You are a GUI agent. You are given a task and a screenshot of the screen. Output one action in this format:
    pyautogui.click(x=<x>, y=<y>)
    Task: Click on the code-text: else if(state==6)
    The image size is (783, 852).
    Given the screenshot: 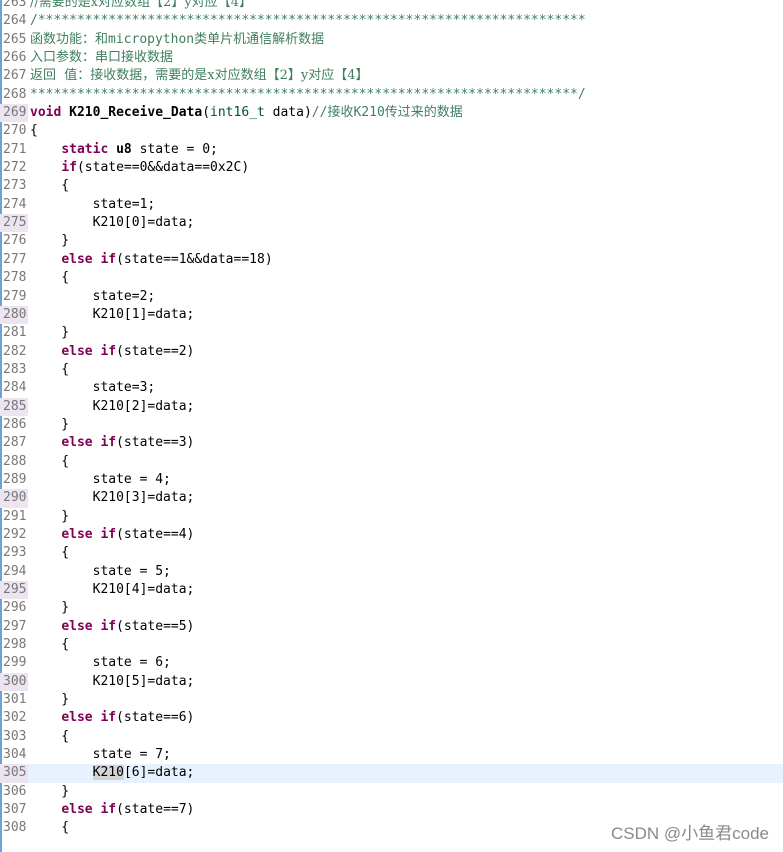 What is the action you would take?
    pyautogui.click(x=111, y=718)
    